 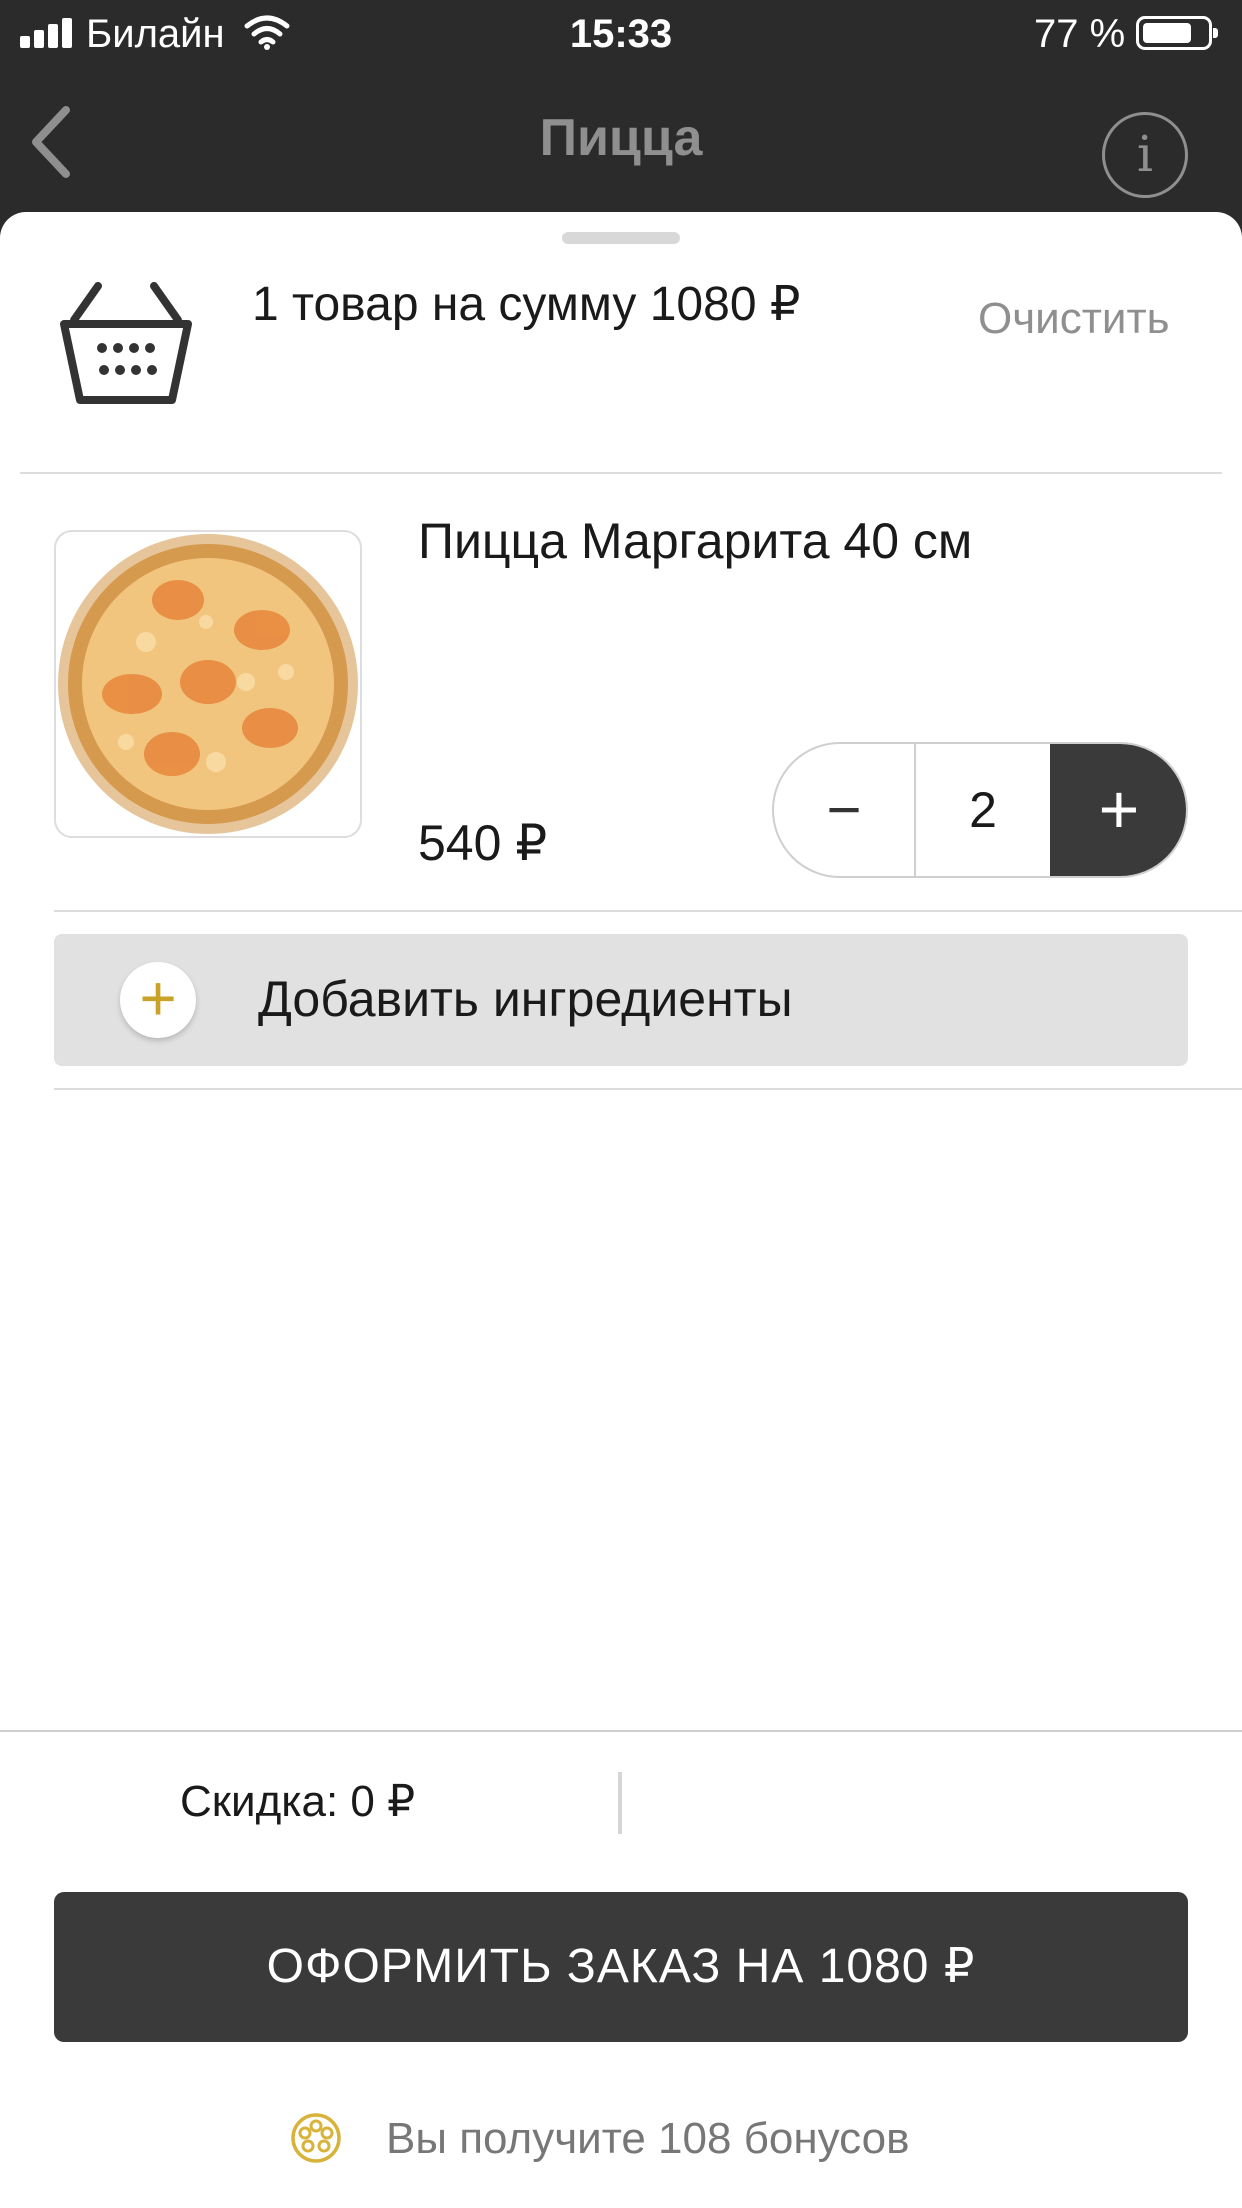 What do you see at coordinates (525, 999) in the screenshot?
I see `add-ingredients-label: Добавить ингредиенты` at bounding box center [525, 999].